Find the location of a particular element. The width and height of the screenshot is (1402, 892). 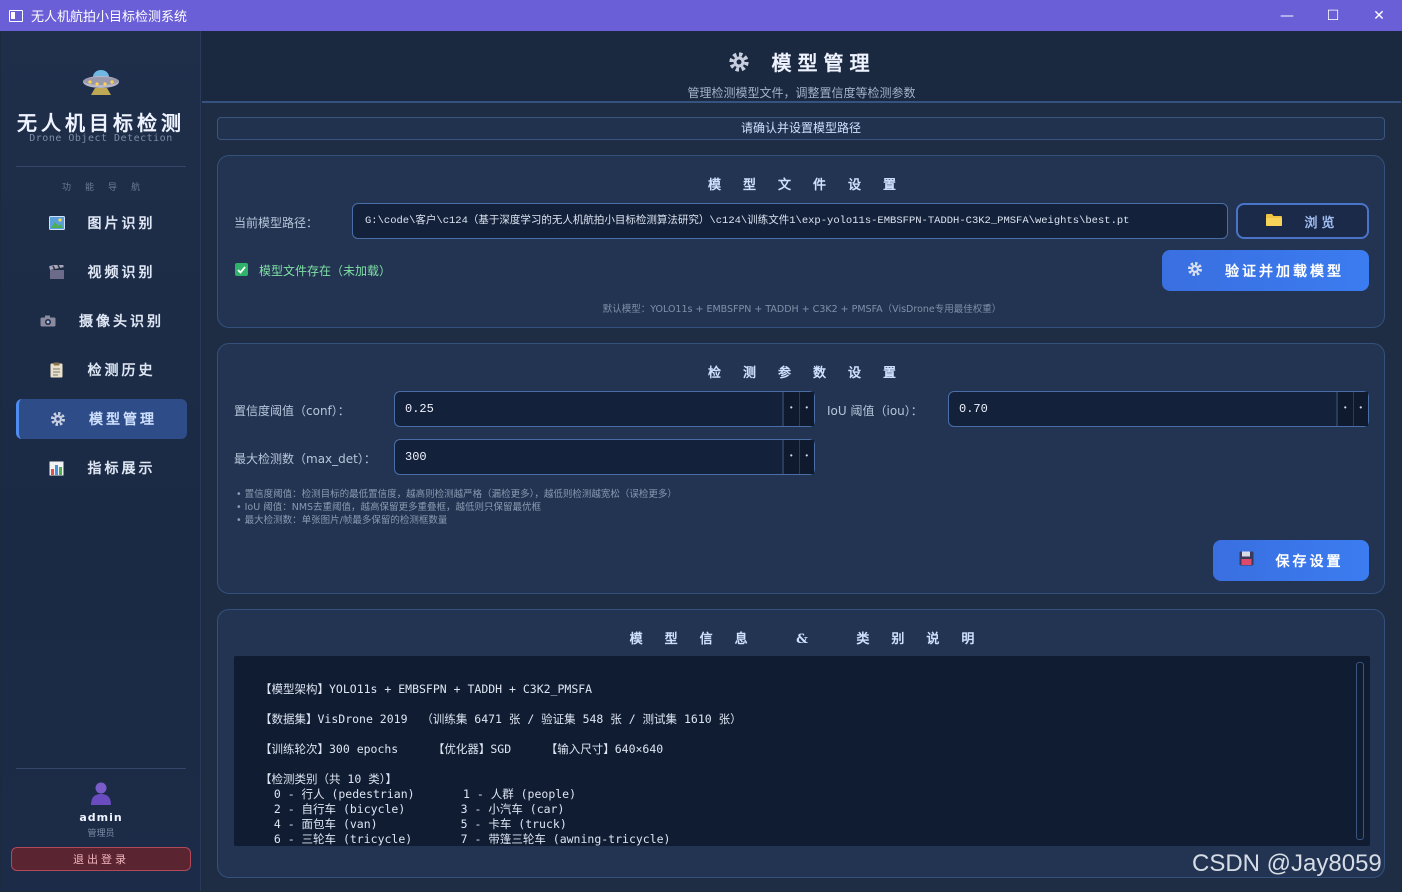

model-status-text: 模型文件存在（未加载） is located at coordinates (325, 271).